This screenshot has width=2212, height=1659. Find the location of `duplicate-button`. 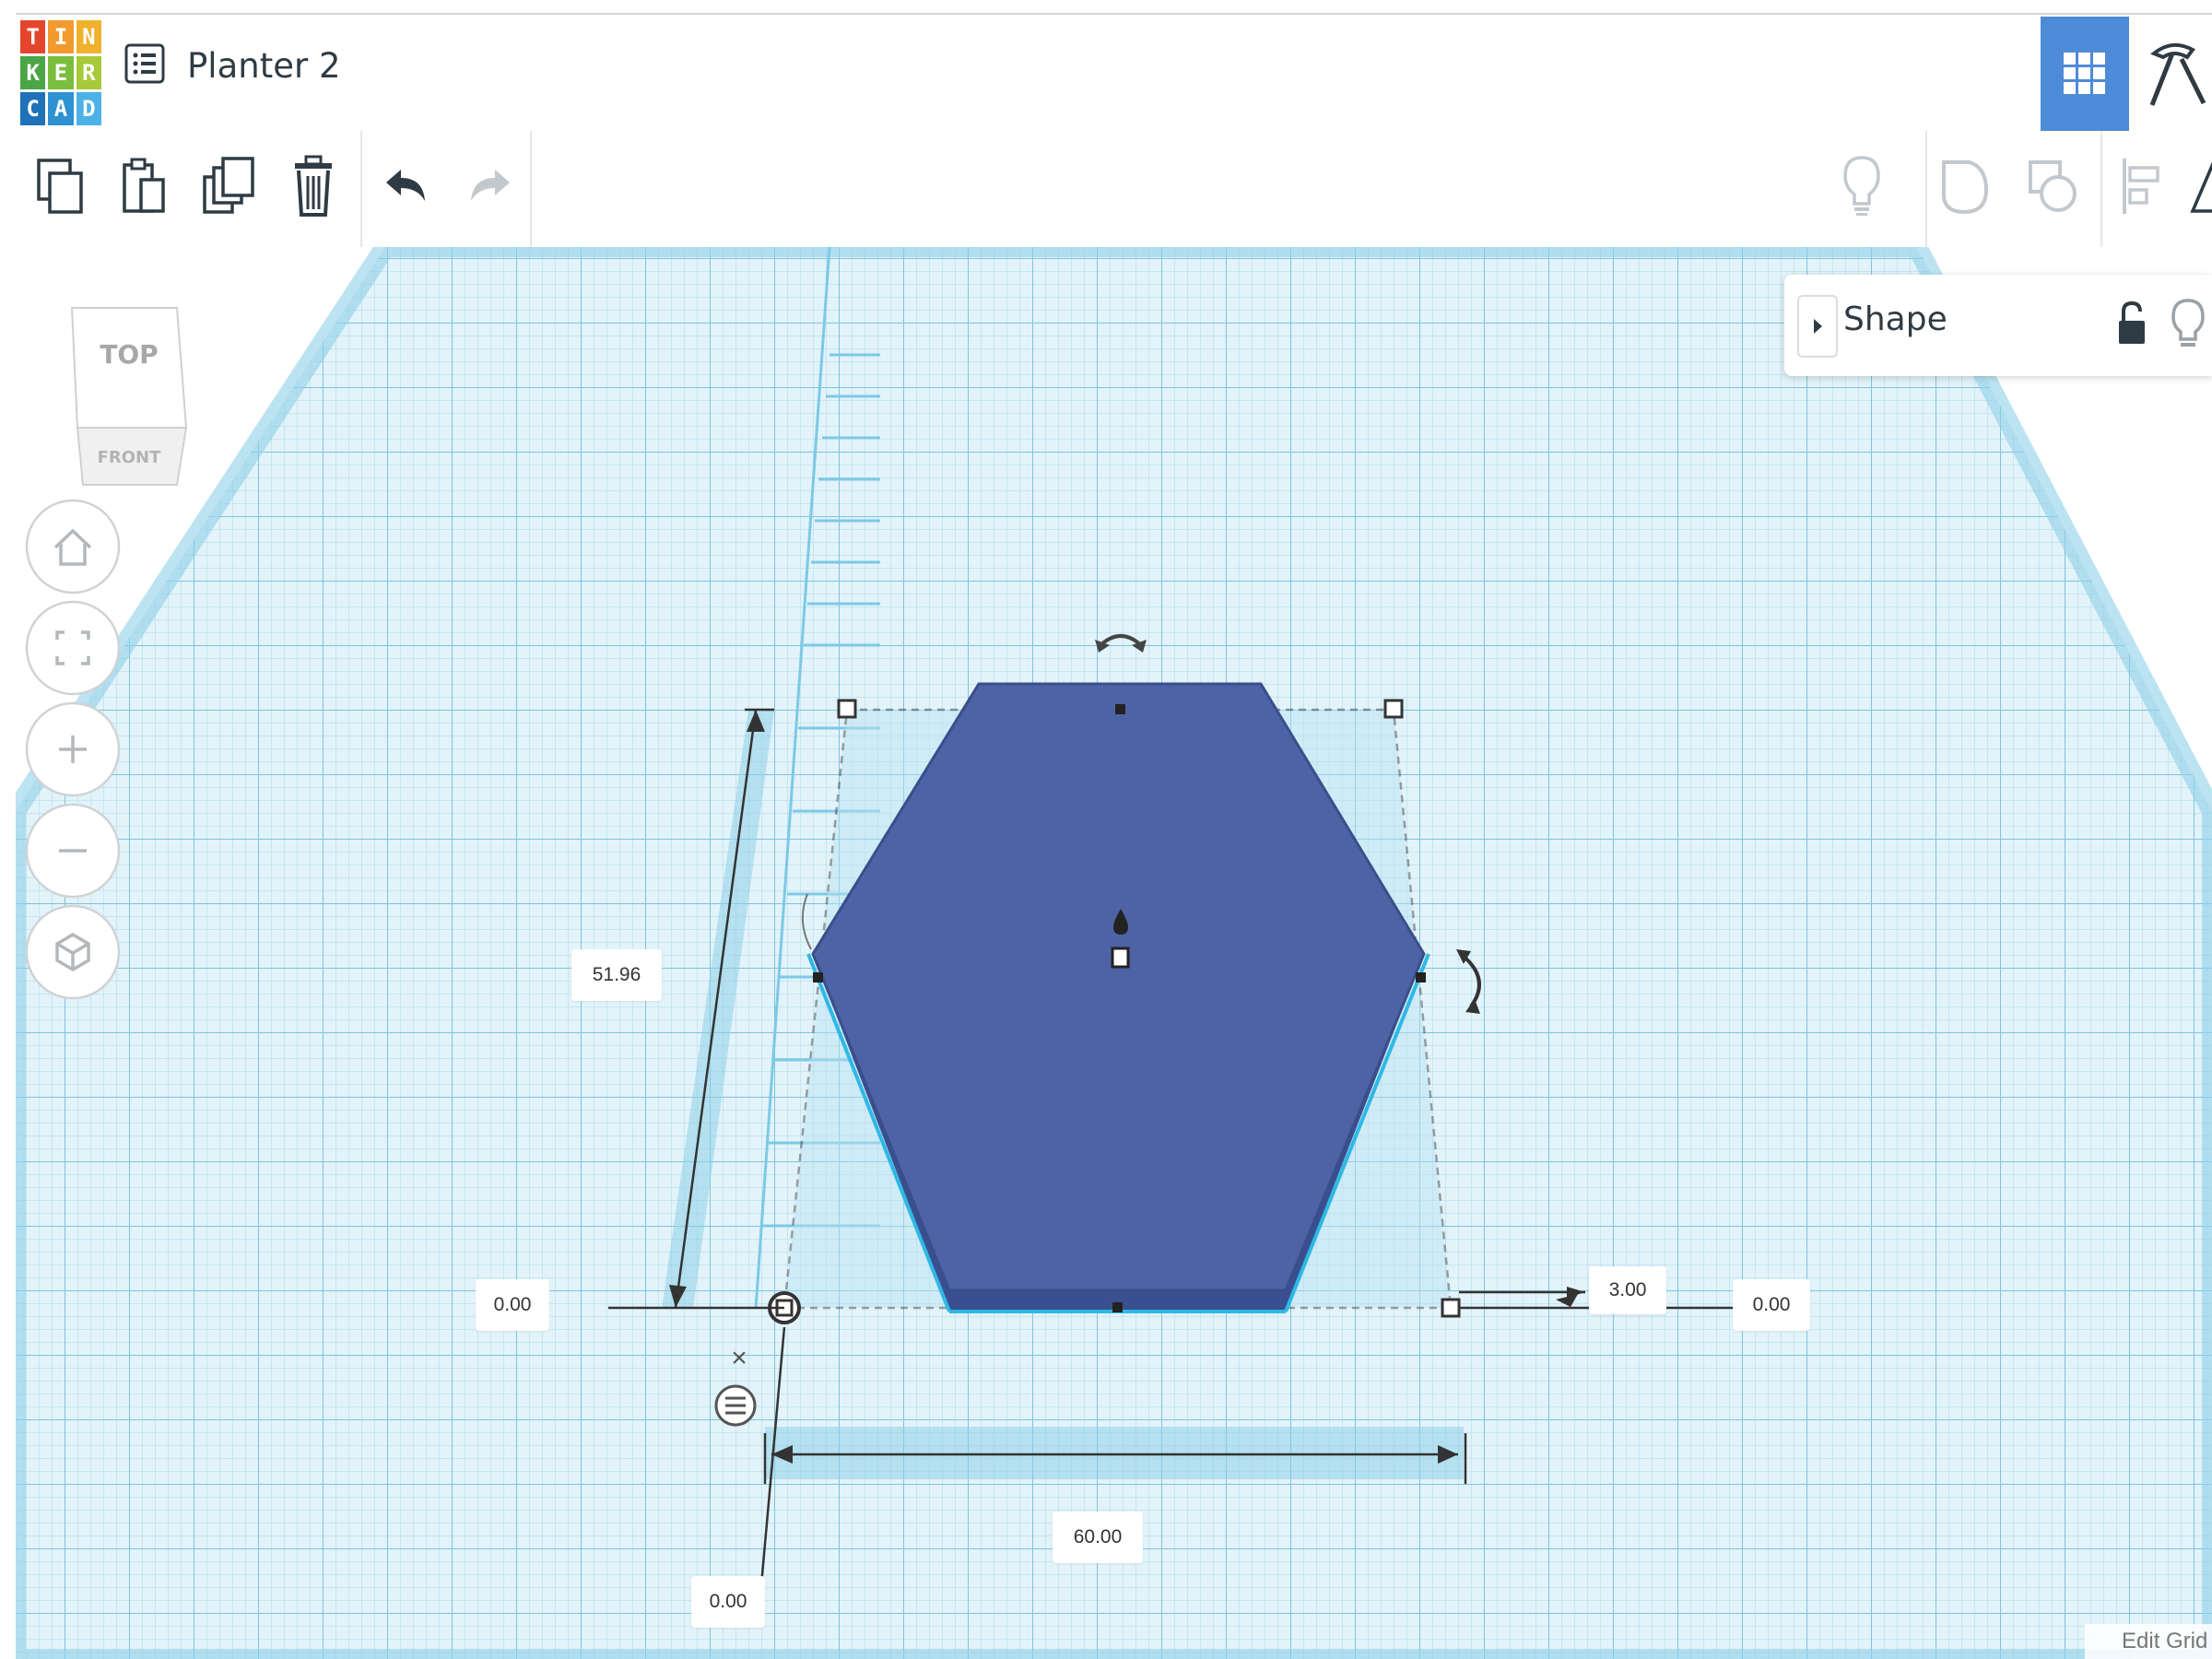

duplicate-button is located at coordinates (228, 186).